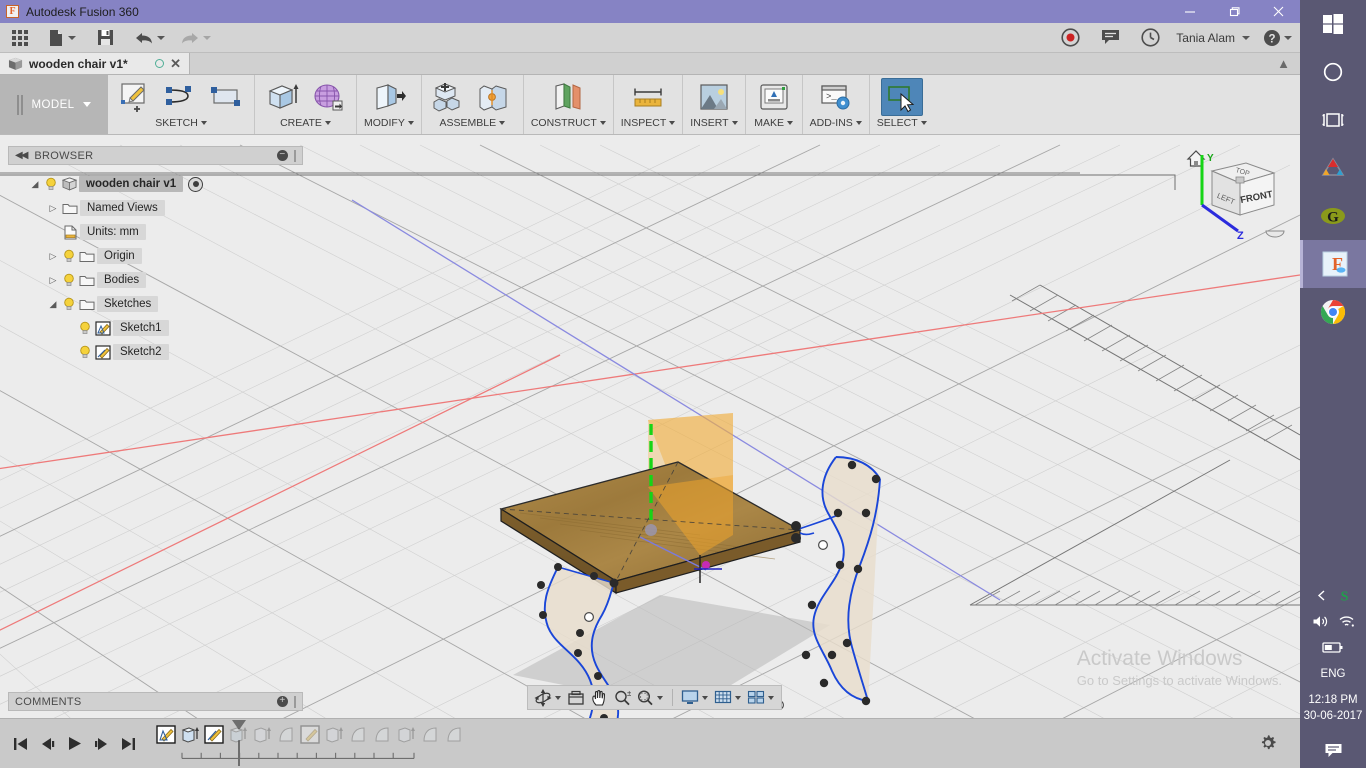  I want to click on step-forward-button, so click(101, 744).